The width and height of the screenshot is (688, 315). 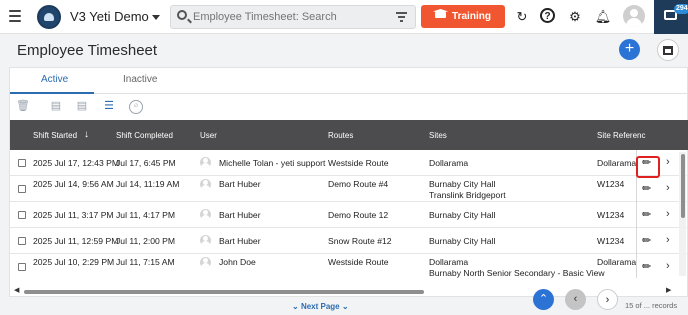 I want to click on previous-page-button: ‹, so click(x=575, y=299).